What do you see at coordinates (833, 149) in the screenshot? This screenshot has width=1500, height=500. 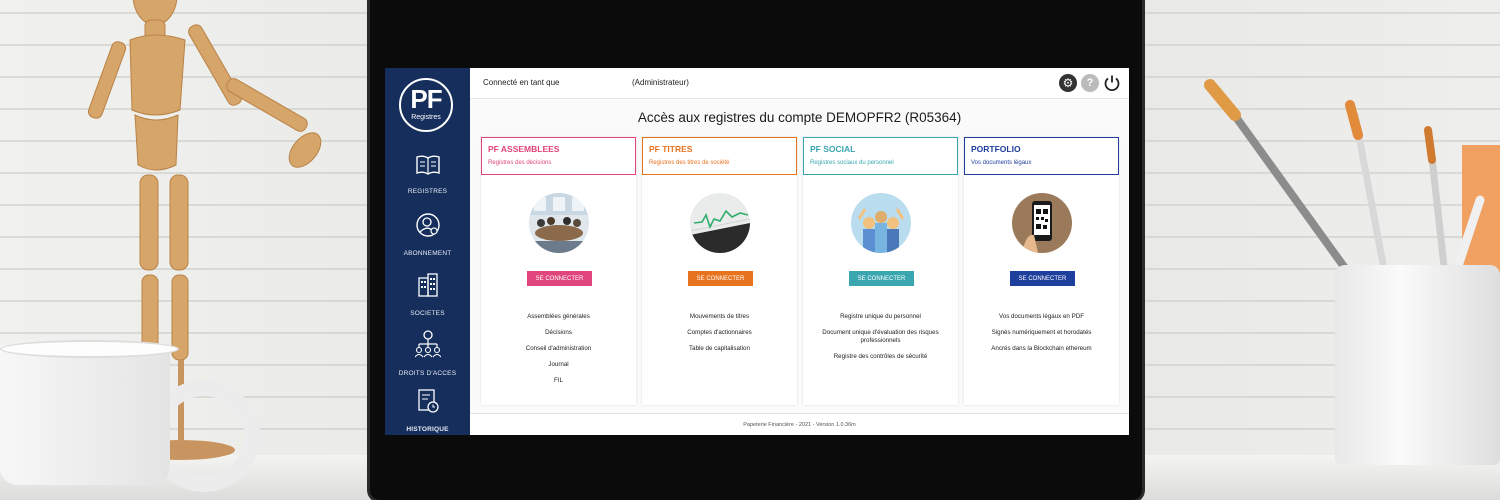 I see `card-title: PF SOCIAL` at bounding box center [833, 149].